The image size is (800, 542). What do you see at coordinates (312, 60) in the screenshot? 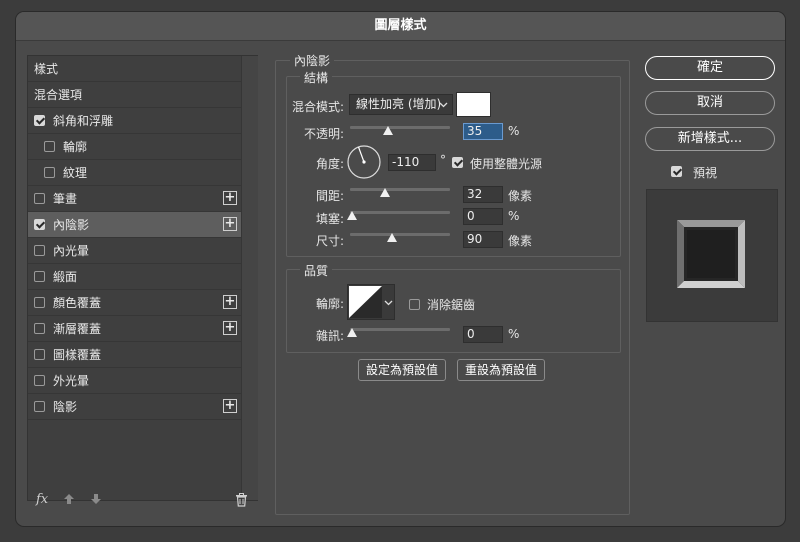
I see `inner-shadow-title: 內陰影` at bounding box center [312, 60].